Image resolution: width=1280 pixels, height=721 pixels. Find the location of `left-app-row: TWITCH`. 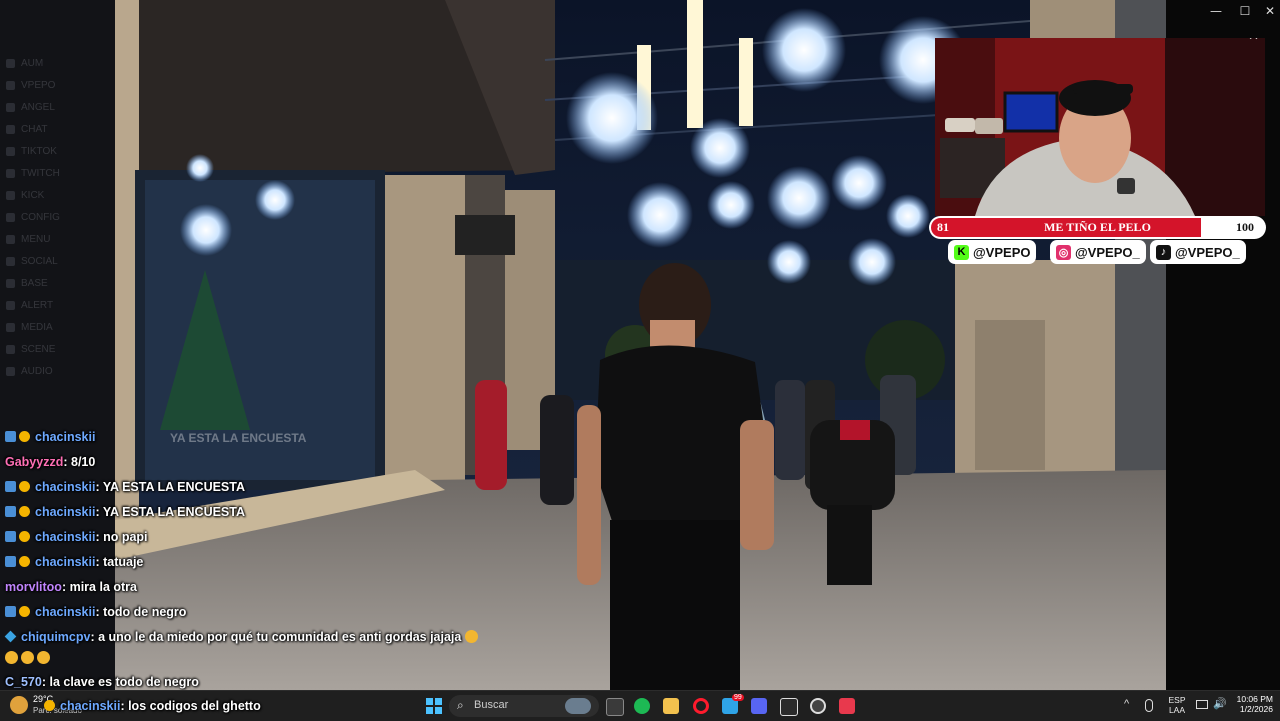

left-app-row: TWITCH is located at coordinates (58, 173).